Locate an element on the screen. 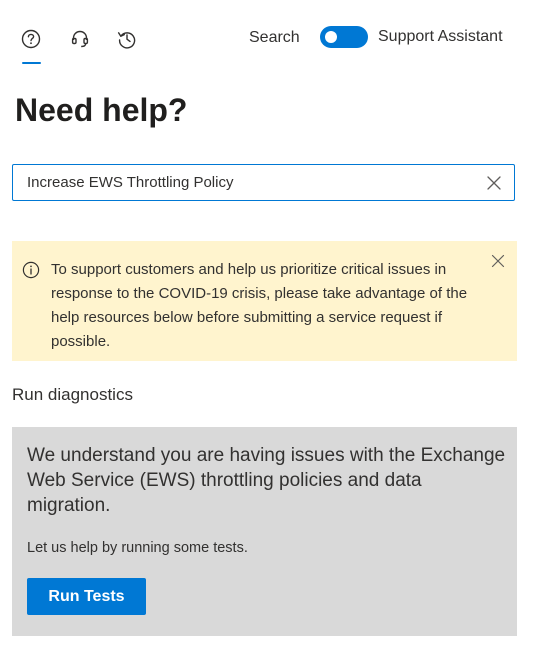 This screenshot has height=662, width=539. run-diagnostics-heading: Run diagnostics is located at coordinates (72, 394).